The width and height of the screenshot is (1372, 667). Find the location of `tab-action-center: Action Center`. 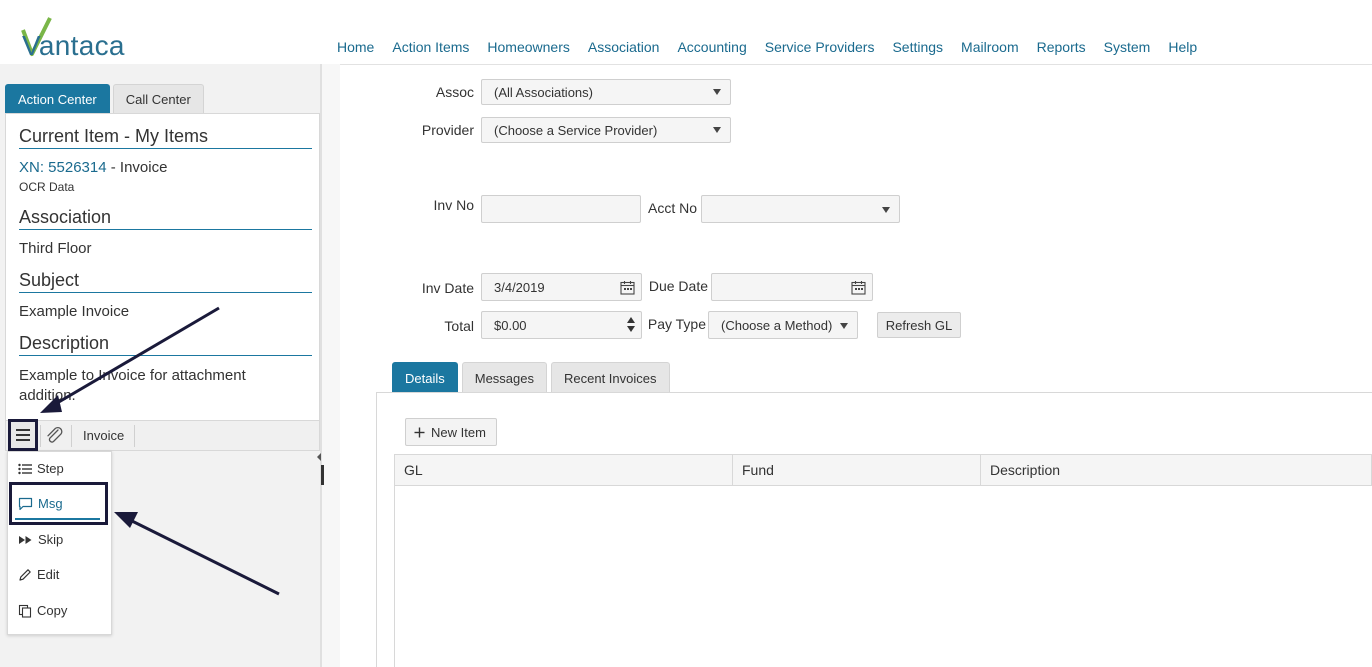

tab-action-center: Action Center is located at coordinates (57, 98).